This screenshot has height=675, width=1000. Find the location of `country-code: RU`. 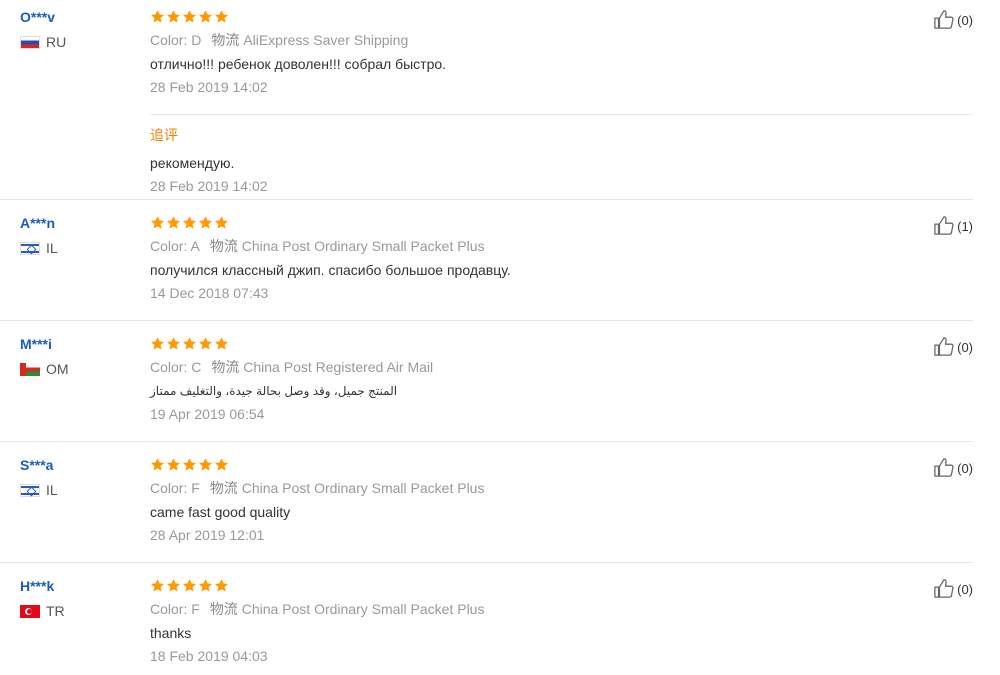

country-code: RU is located at coordinates (56, 42).